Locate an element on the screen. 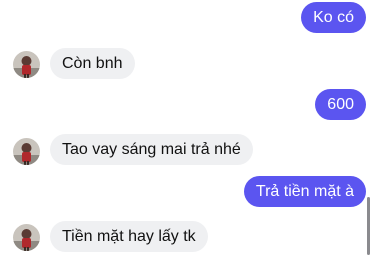  scrollbar is located at coordinates (368, 226).